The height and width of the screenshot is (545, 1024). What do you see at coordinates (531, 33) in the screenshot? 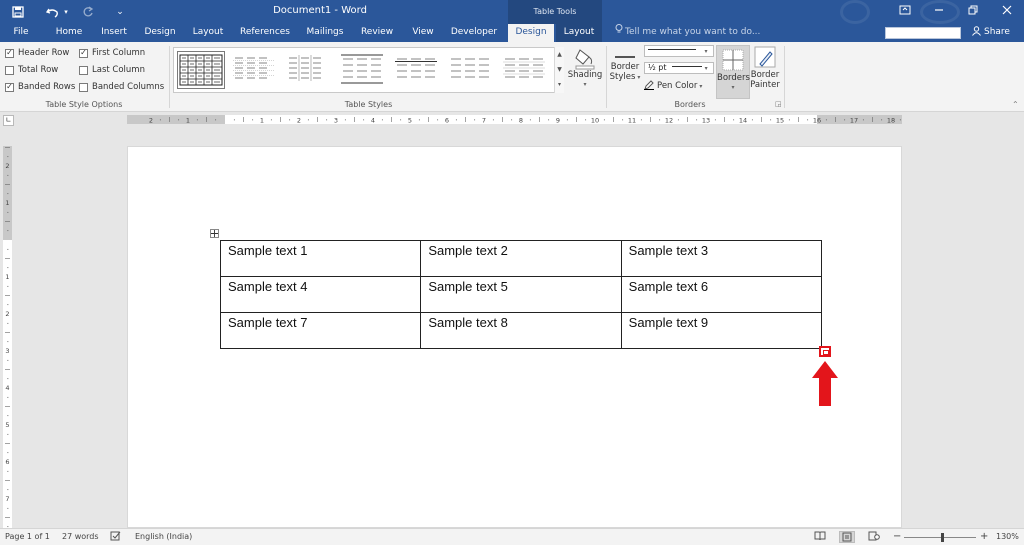
I see `tab-table-design: Design` at bounding box center [531, 33].